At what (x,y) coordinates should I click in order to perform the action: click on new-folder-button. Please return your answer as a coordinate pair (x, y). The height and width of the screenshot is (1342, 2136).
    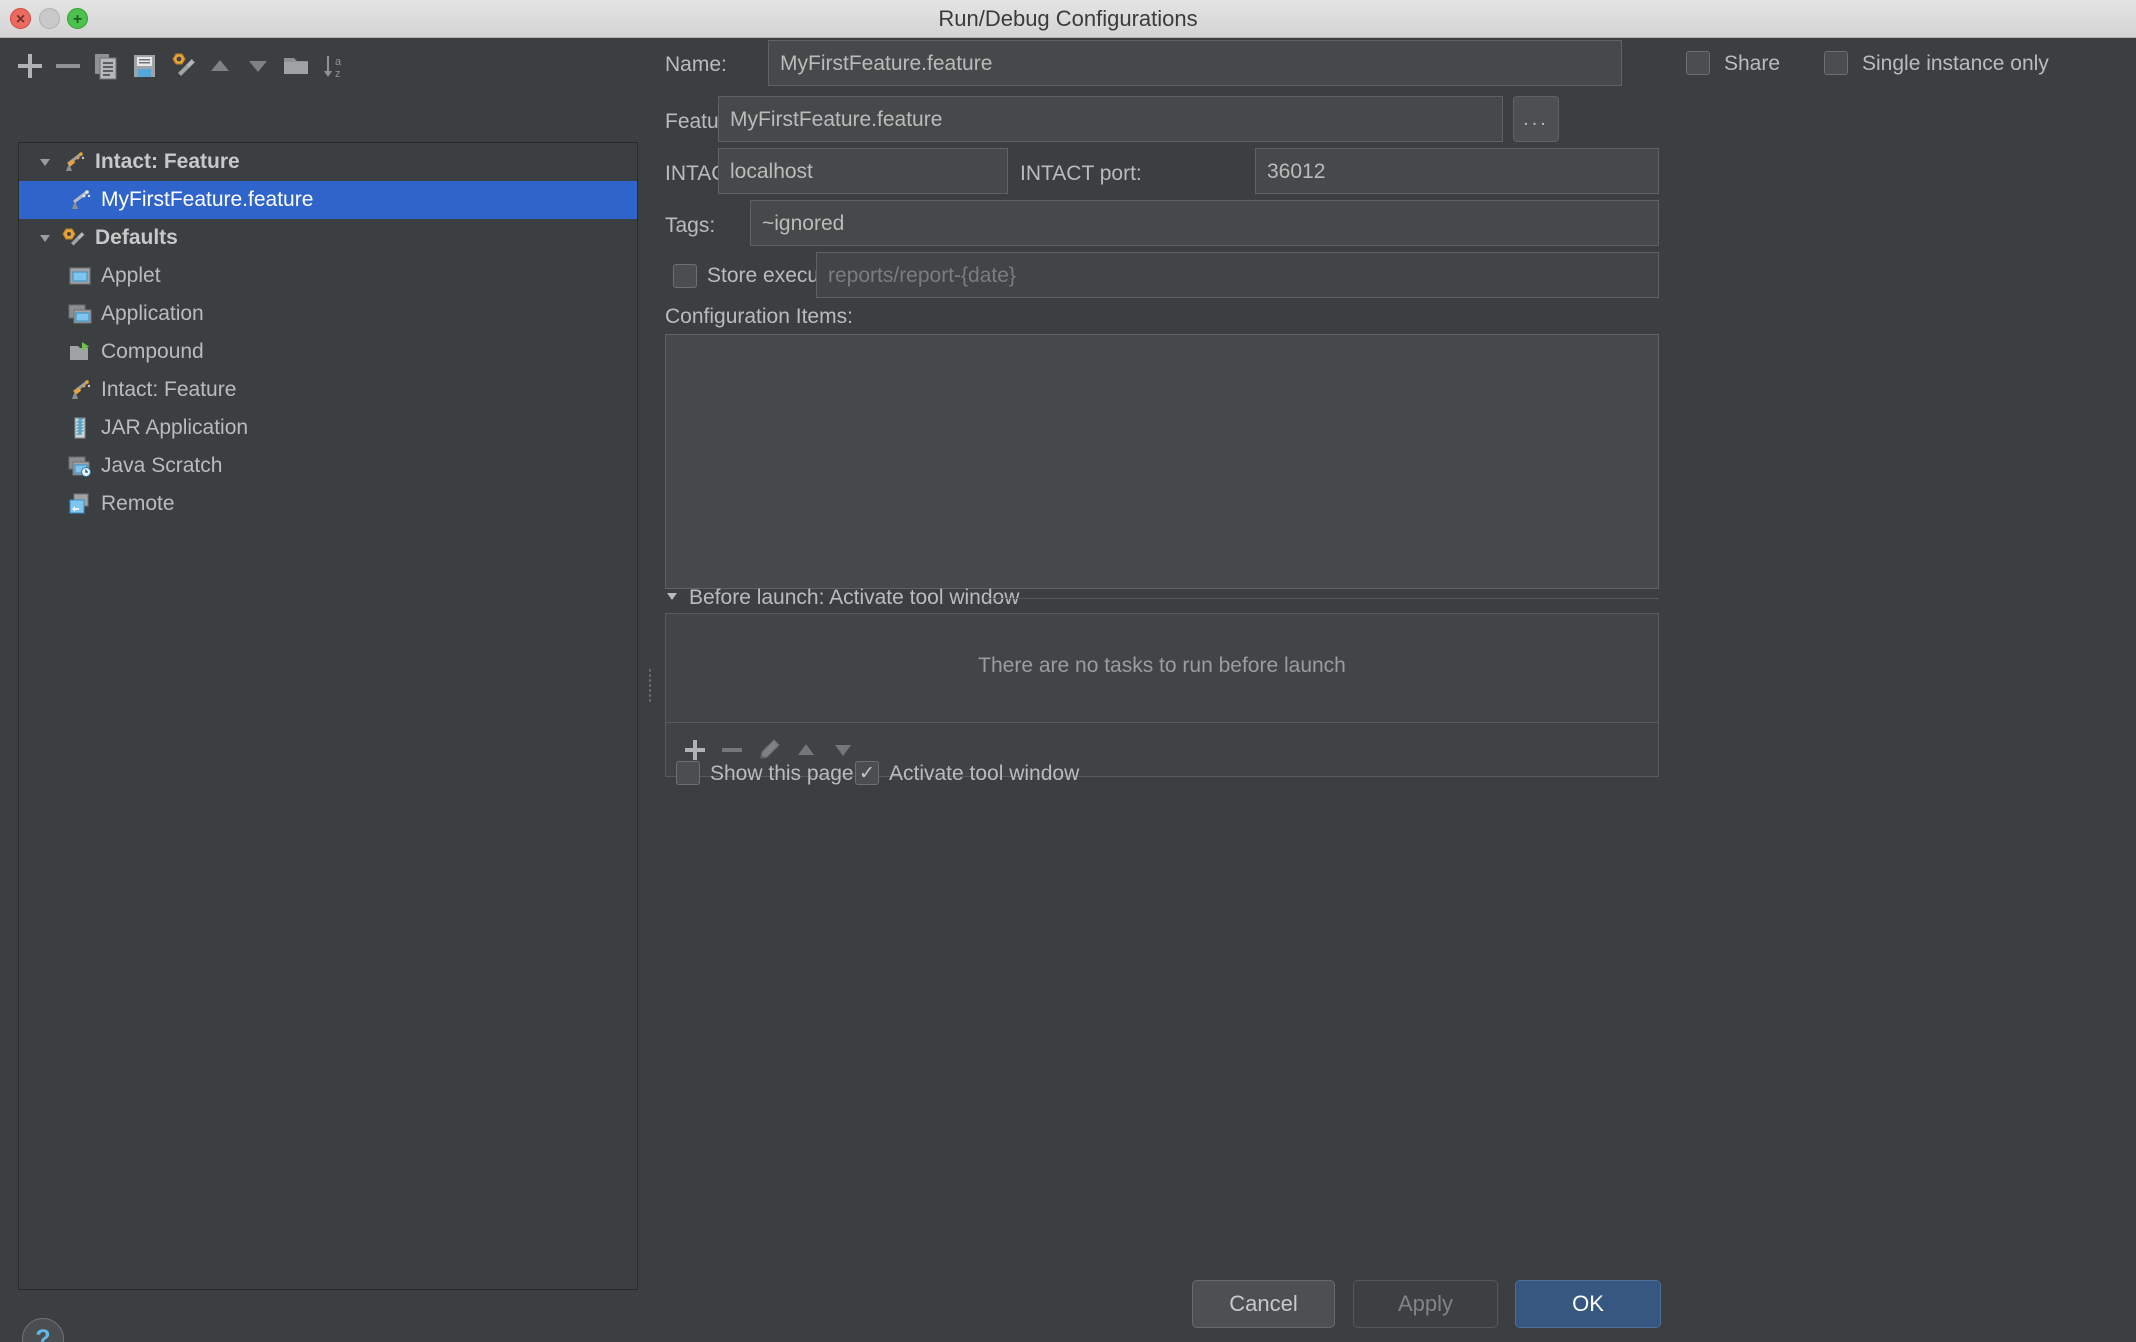
    Looking at the image, I should click on (296, 66).